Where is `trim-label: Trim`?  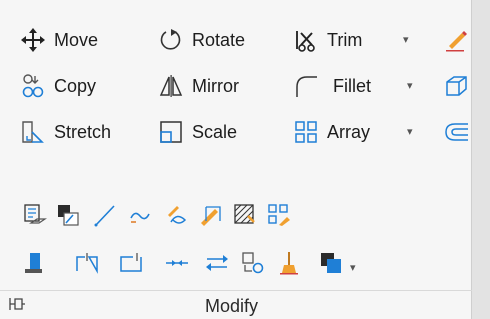 trim-label: Trim is located at coordinates (345, 39).